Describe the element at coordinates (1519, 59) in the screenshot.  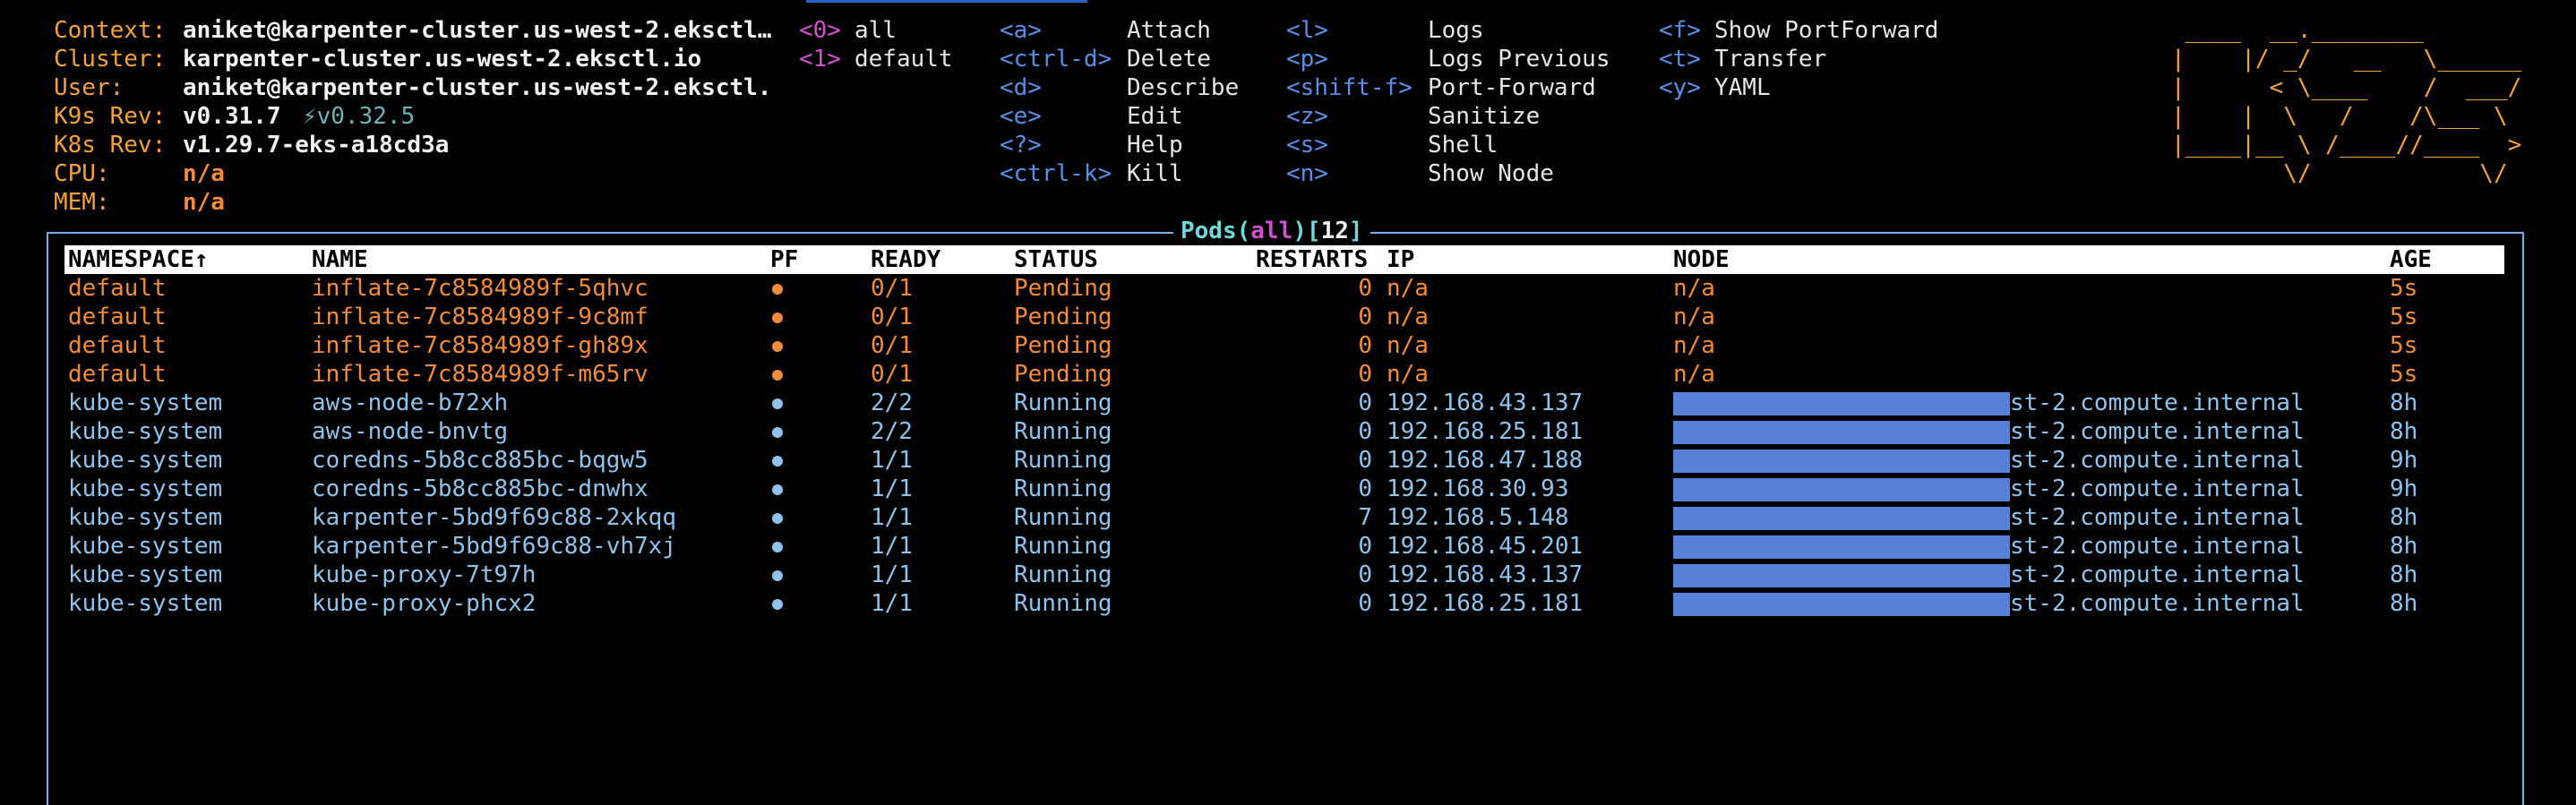
I see `shortcut-logs-previous: Logs Previous` at that location.